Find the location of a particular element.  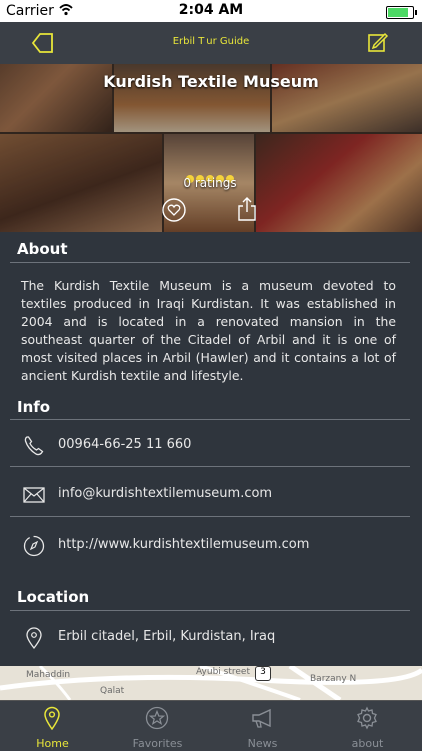

tab-bar: Home Favorites News about is located at coordinates (211, 725).